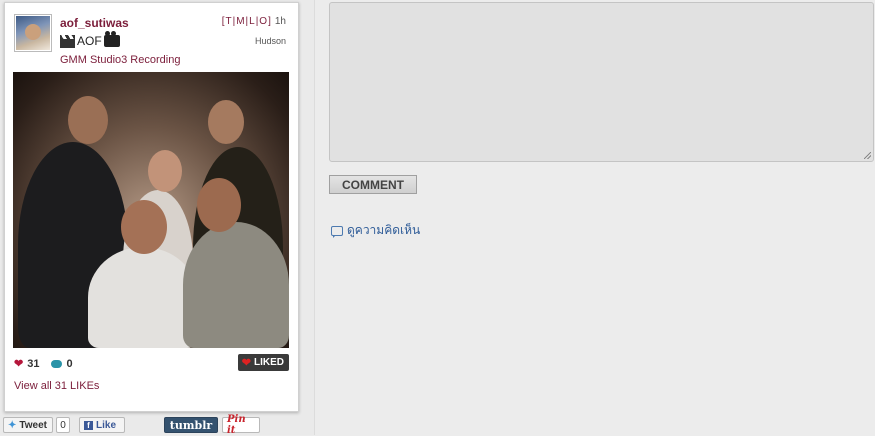  I want to click on tweet-count: 0, so click(63, 425).